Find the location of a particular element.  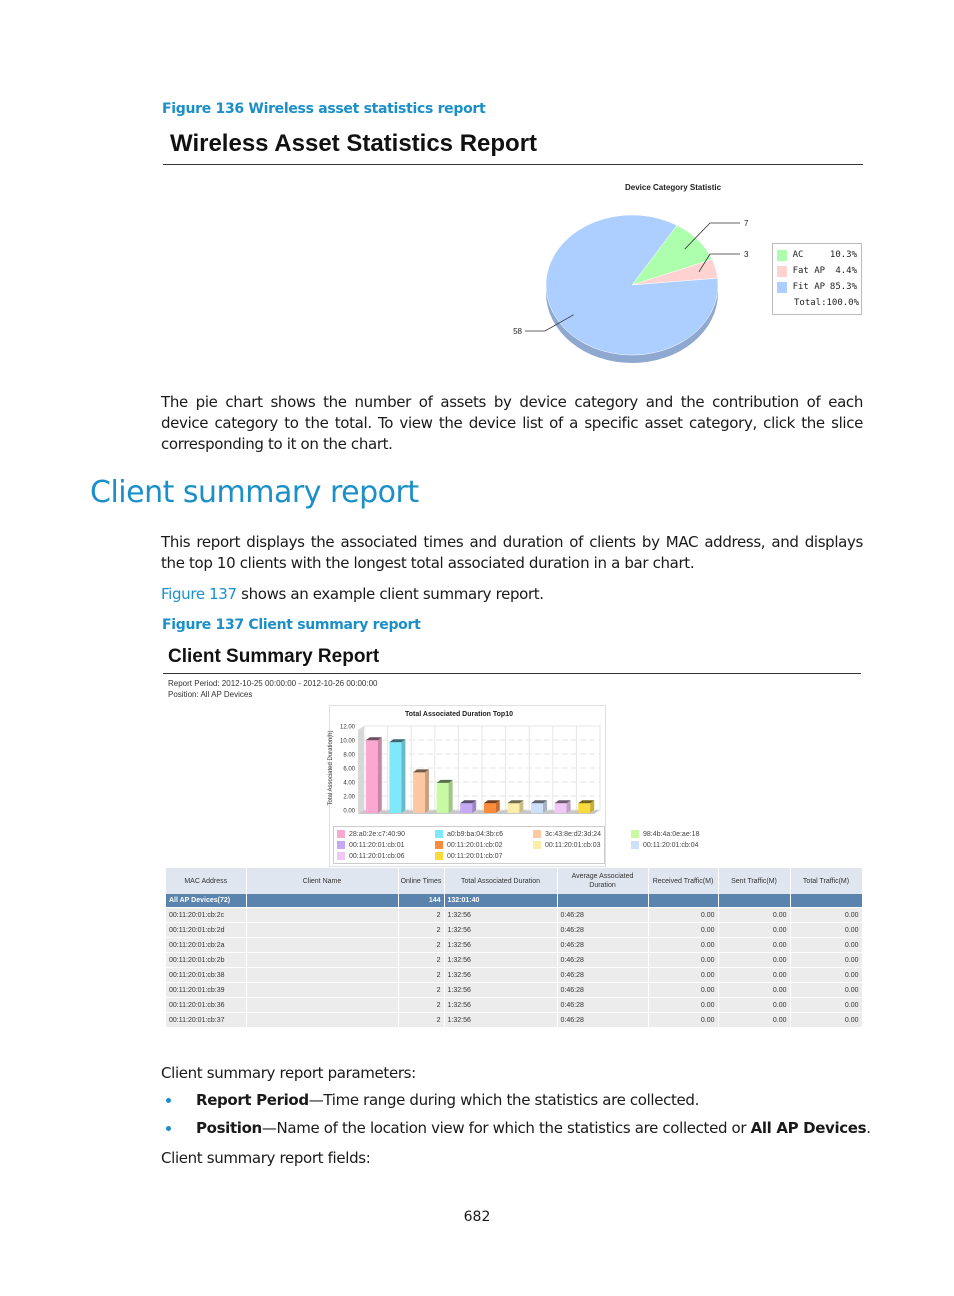

cell: 00:11:20:01:cb:2a is located at coordinates (206, 945).